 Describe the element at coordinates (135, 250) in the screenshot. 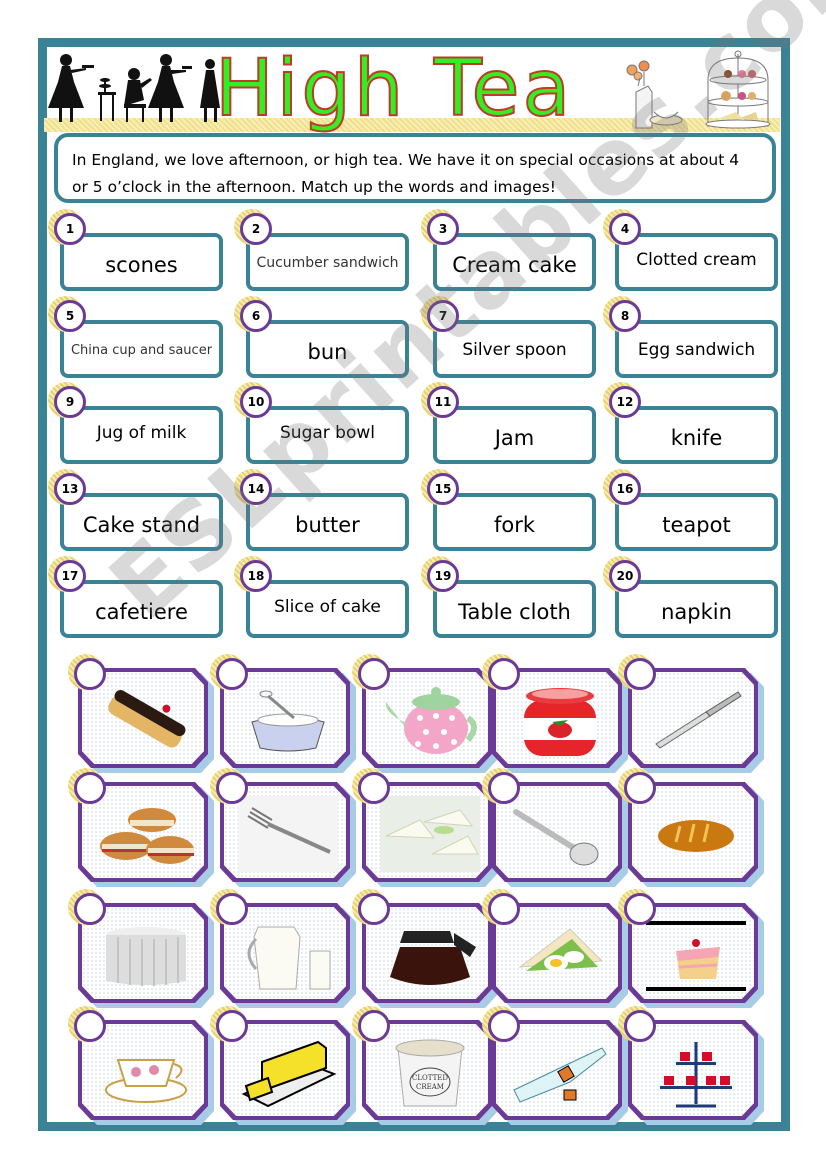

I see `word-card: 1 scones` at that location.